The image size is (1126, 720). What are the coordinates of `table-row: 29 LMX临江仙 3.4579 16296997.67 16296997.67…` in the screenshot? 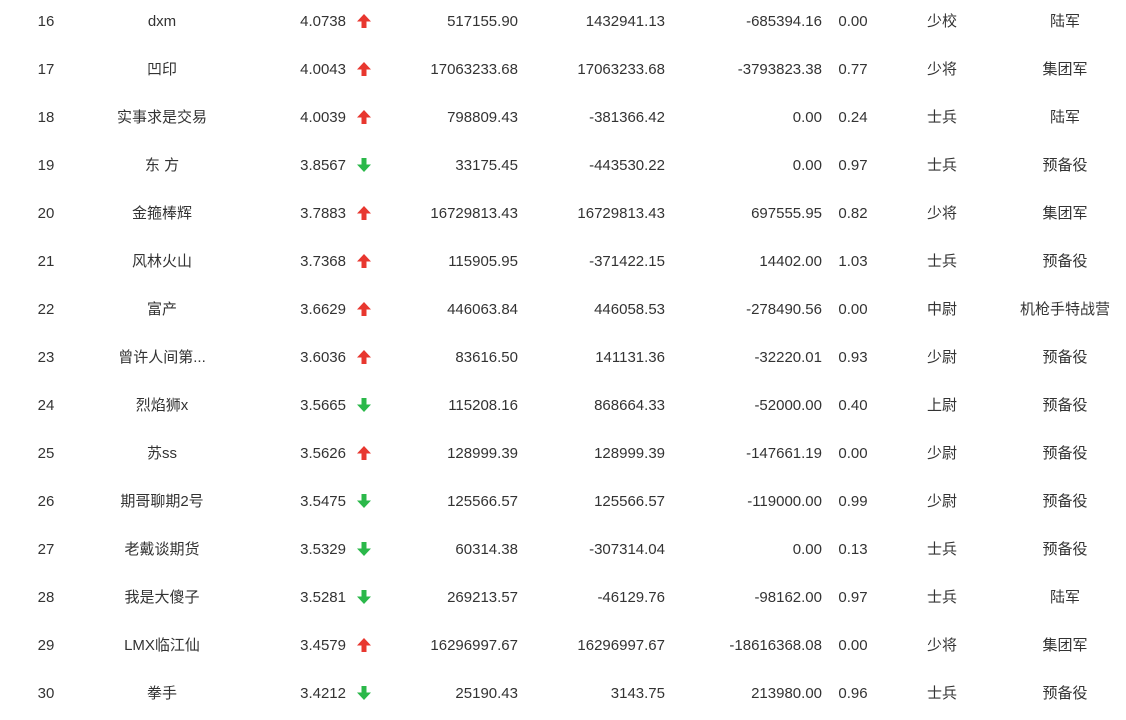 It's located at (563, 648).